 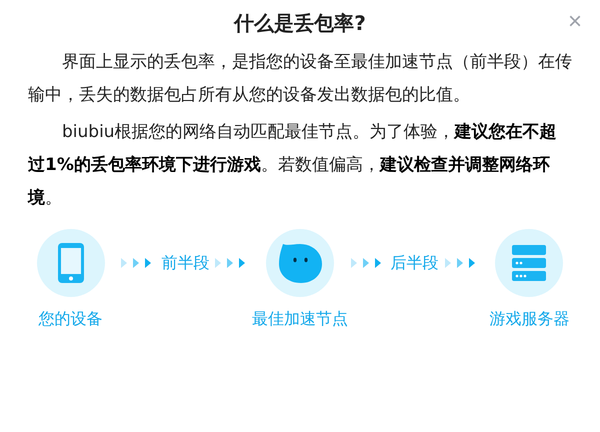 What do you see at coordinates (300, 79) in the screenshot?
I see `paragraph: 界面上显示的丢包率，是指您的设备至最佳加速节点（前半段）在传输中，丢失的数据包占所有从您的设备发出数据包的比值。` at bounding box center [300, 79].